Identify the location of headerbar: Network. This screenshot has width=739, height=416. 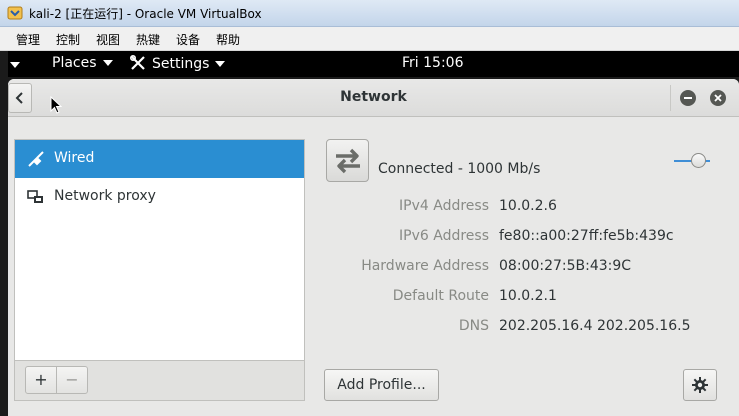
(373, 98).